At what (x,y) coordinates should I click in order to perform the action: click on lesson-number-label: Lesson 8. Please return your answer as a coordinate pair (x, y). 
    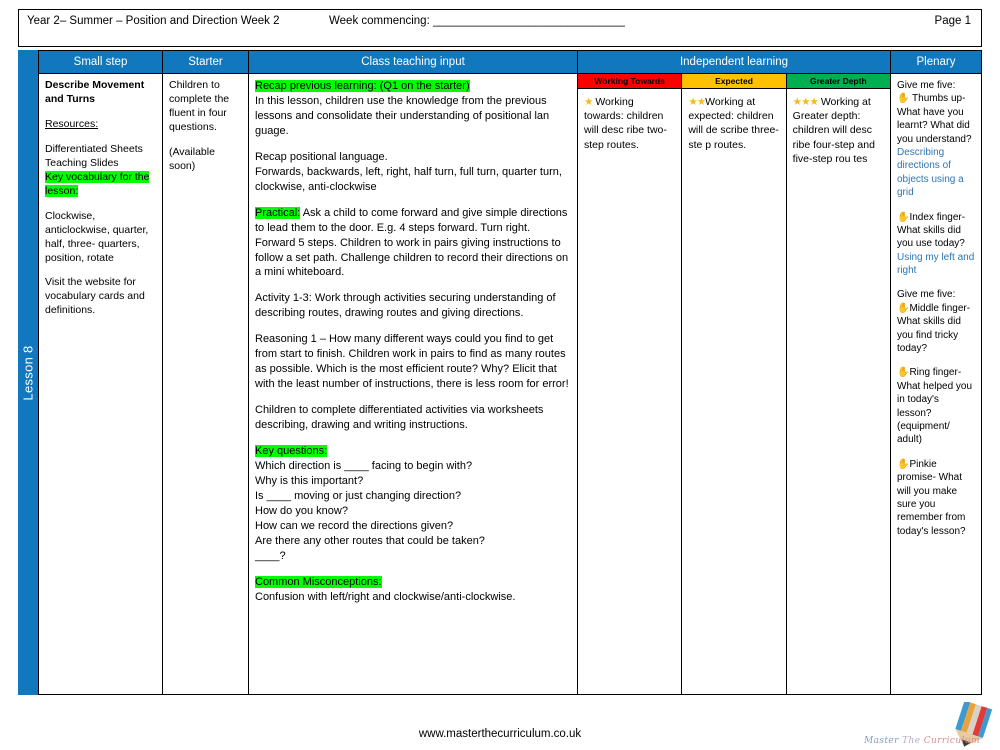
    Looking at the image, I should click on (28, 372).